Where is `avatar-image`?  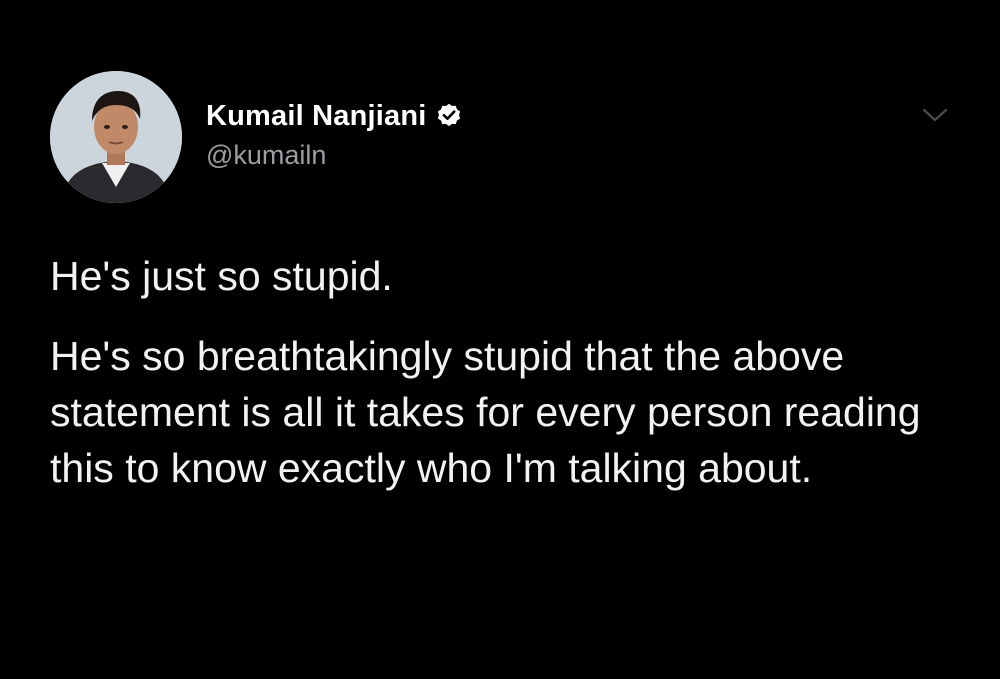 avatar-image is located at coordinates (116, 137).